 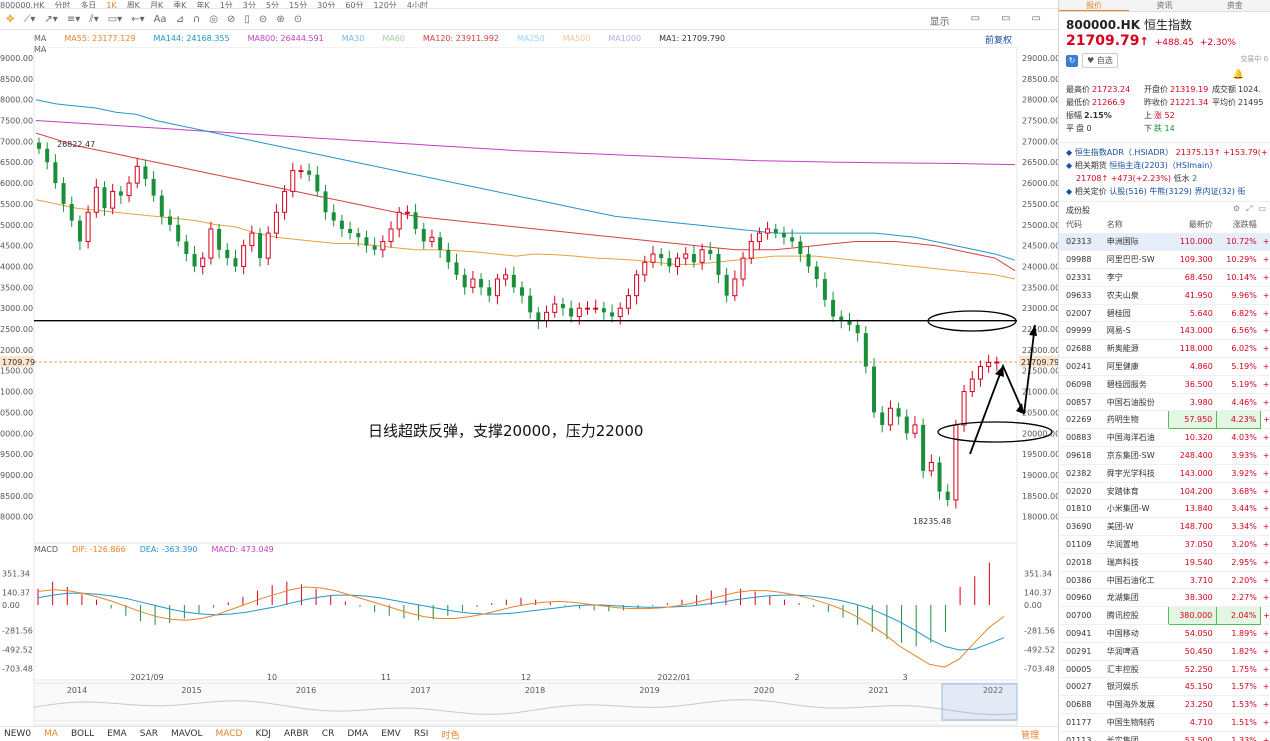 I want to click on ray-icon: ↗▾, so click(x=50, y=19).